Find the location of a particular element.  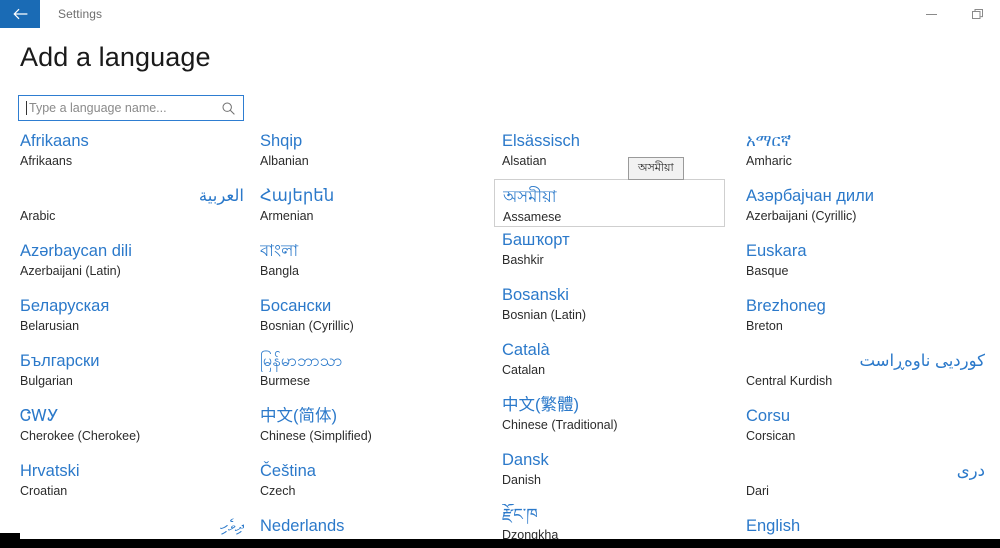

title-bar-spacer is located at coordinates (505, 14).